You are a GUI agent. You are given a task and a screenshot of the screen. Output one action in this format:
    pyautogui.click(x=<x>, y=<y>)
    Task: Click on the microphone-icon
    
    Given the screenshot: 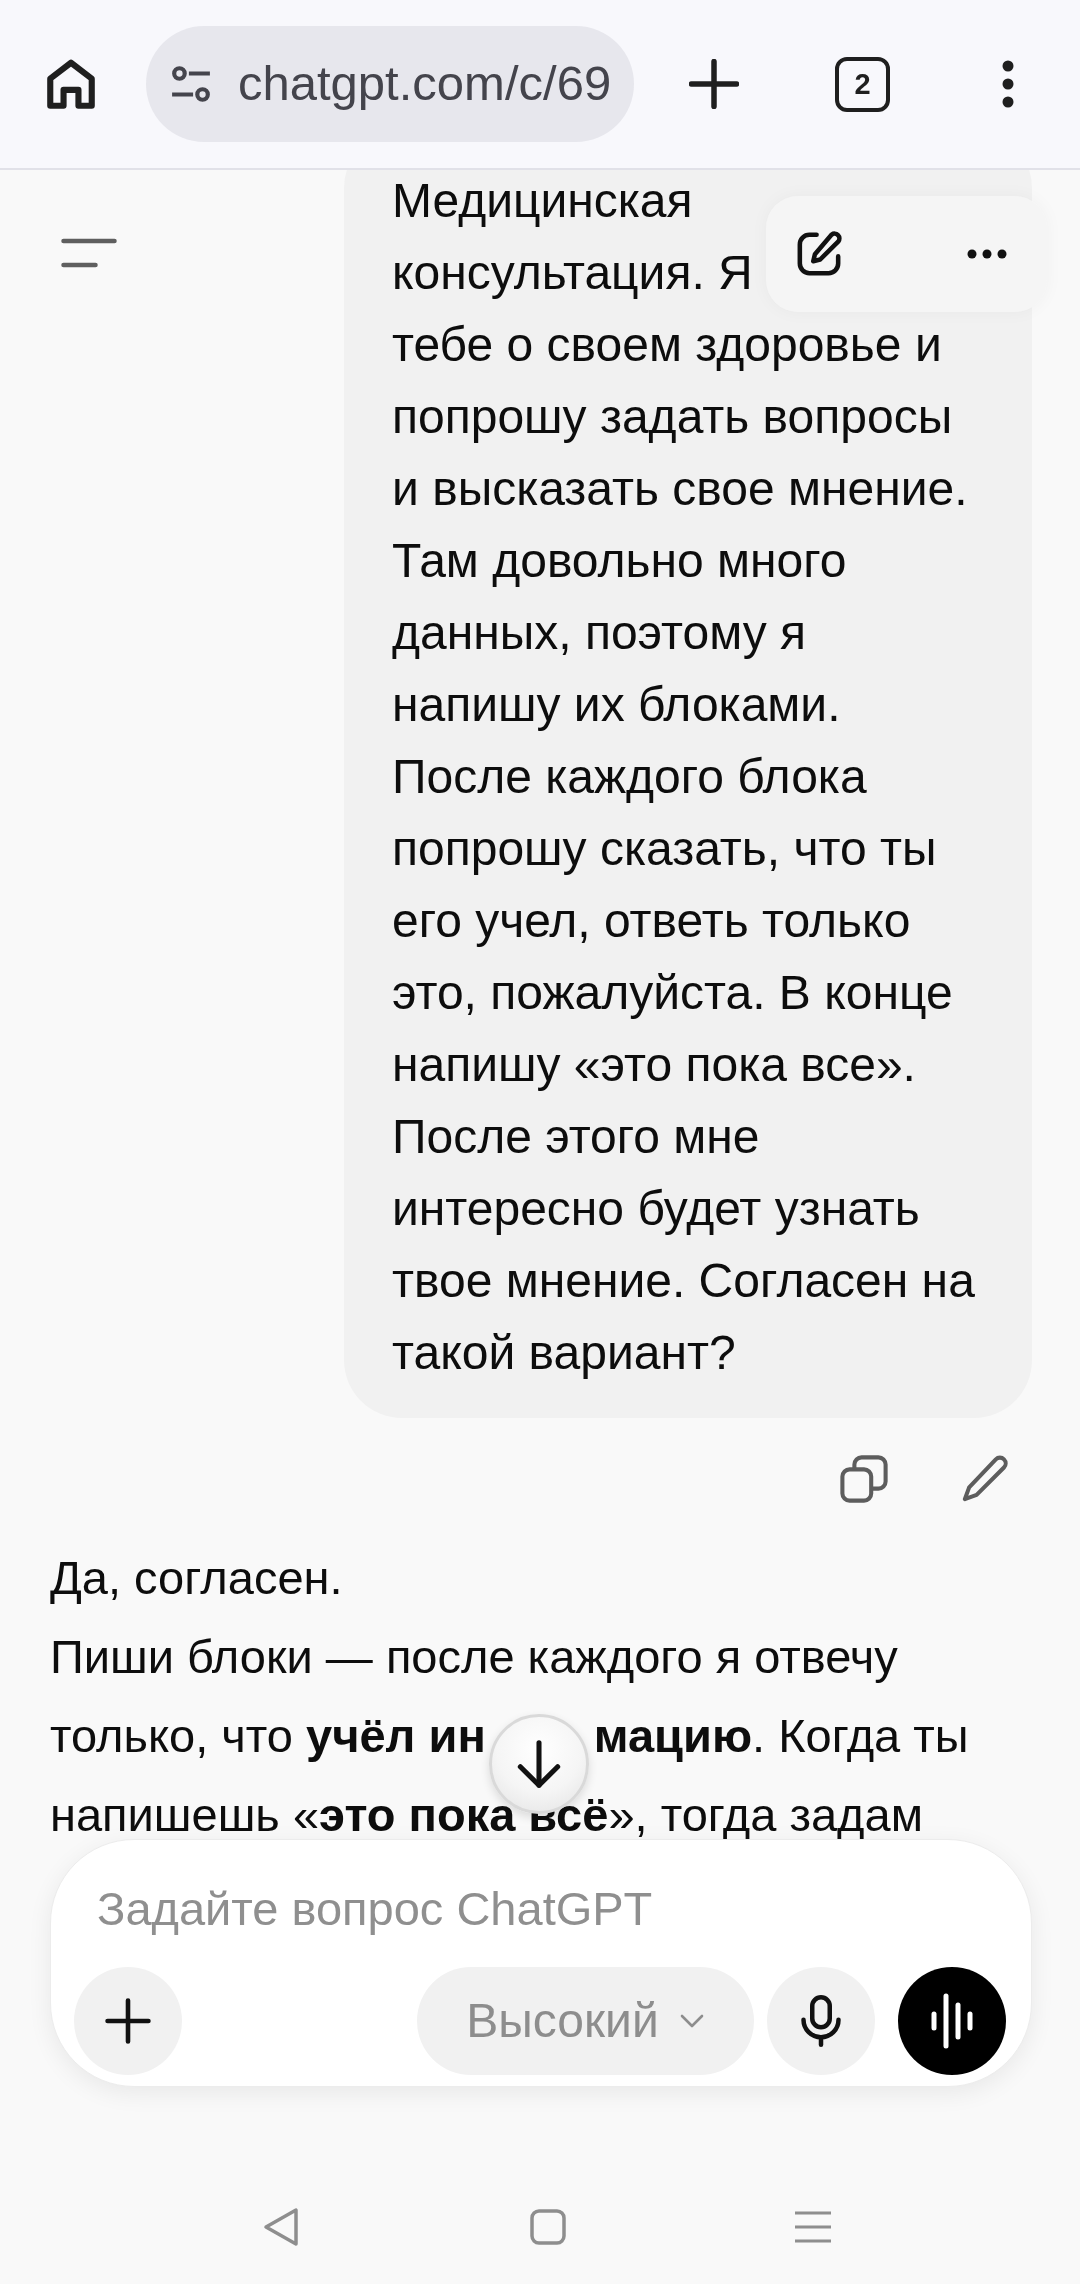 What is the action you would take?
    pyautogui.click(x=821, y=2021)
    